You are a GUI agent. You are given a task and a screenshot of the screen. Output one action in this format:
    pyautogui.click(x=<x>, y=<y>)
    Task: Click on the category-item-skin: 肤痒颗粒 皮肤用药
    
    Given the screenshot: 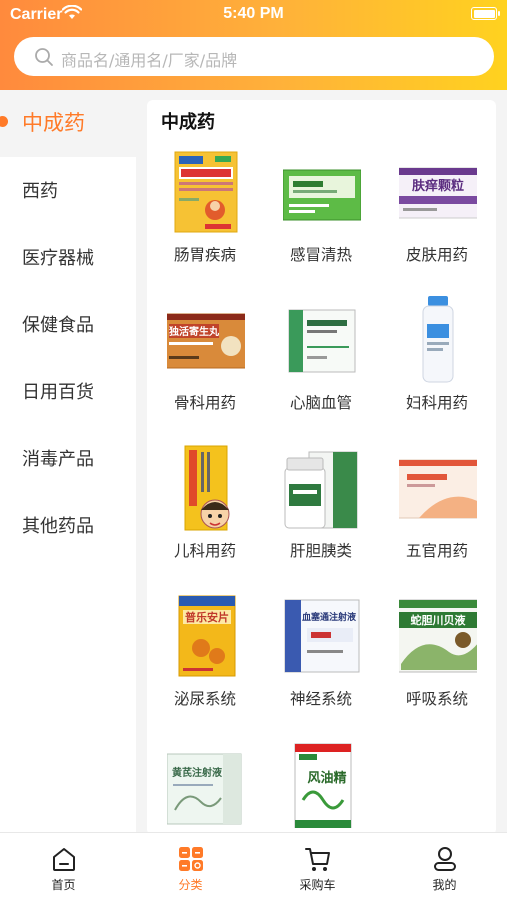 What is the action you would take?
    pyautogui.click(x=437, y=222)
    